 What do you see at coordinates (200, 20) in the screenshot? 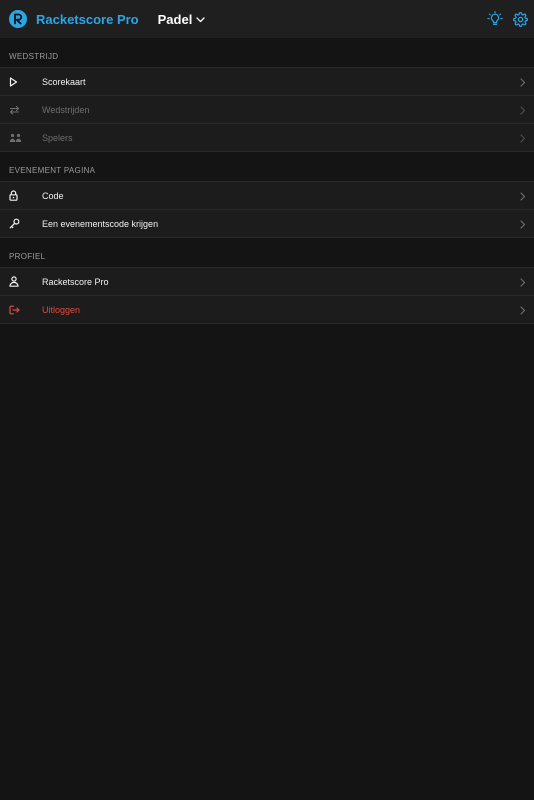
I see `chevron-down-icon` at bounding box center [200, 20].